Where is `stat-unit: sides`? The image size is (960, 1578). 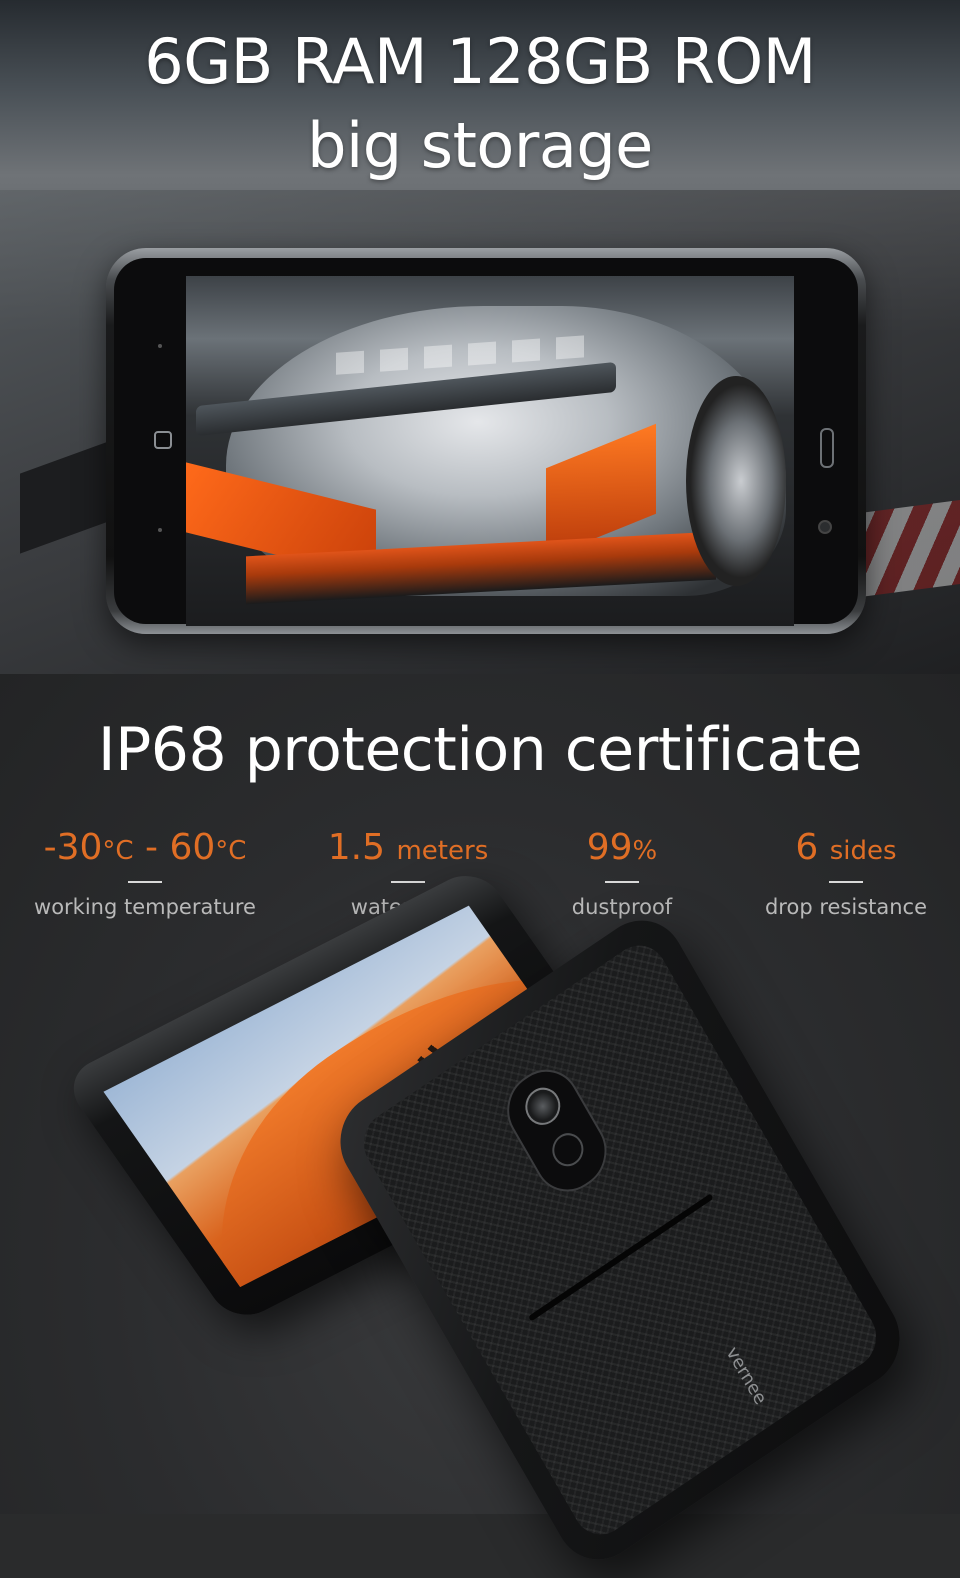 stat-unit: sides is located at coordinates (863, 851).